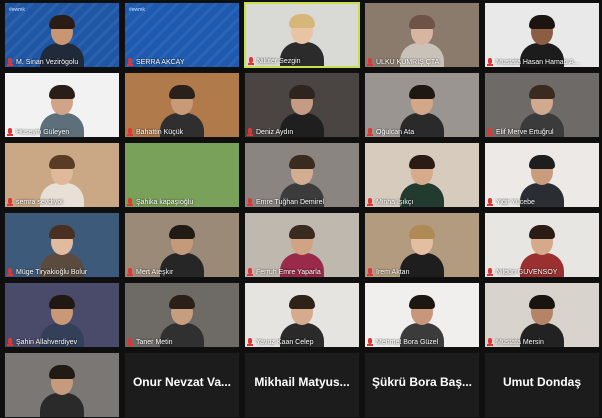  Describe the element at coordinates (422, 315) in the screenshot. I see `participant-tile: Mehmet Bora Güzel` at that location.